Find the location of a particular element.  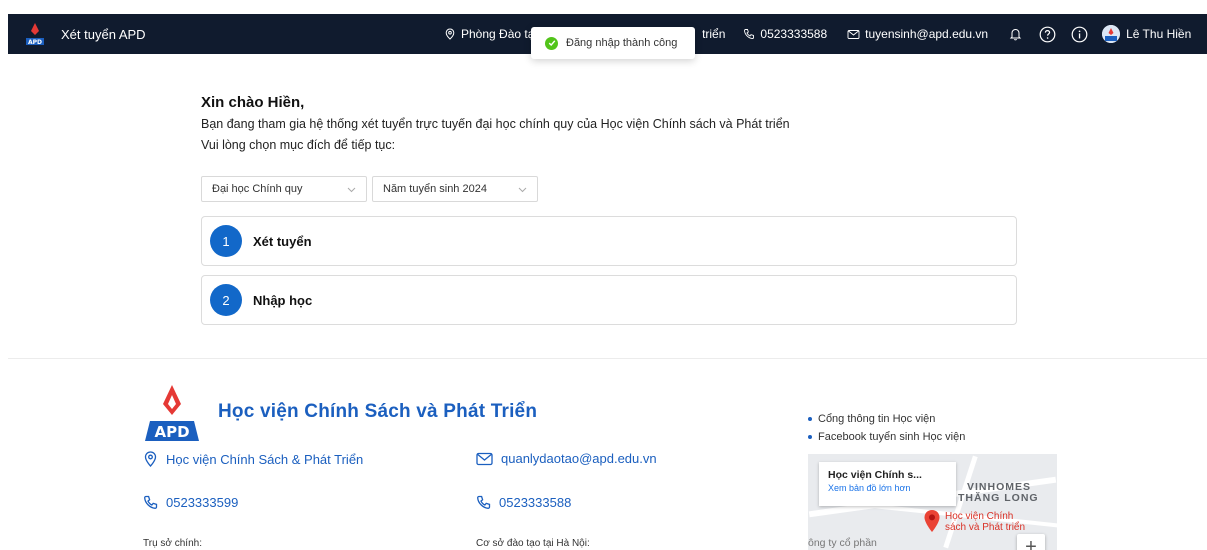

map-poi-label: sách và Phát triển is located at coordinates (985, 527).